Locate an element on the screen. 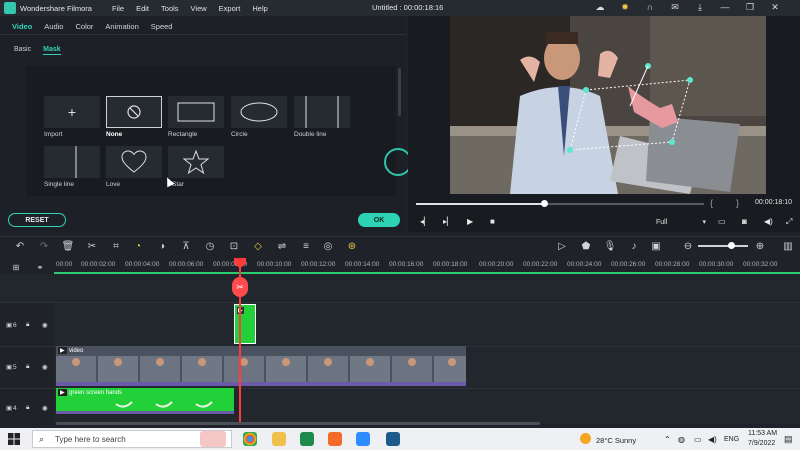 This screenshot has height=450, width=800. mask-single-line is located at coordinates (72, 162).